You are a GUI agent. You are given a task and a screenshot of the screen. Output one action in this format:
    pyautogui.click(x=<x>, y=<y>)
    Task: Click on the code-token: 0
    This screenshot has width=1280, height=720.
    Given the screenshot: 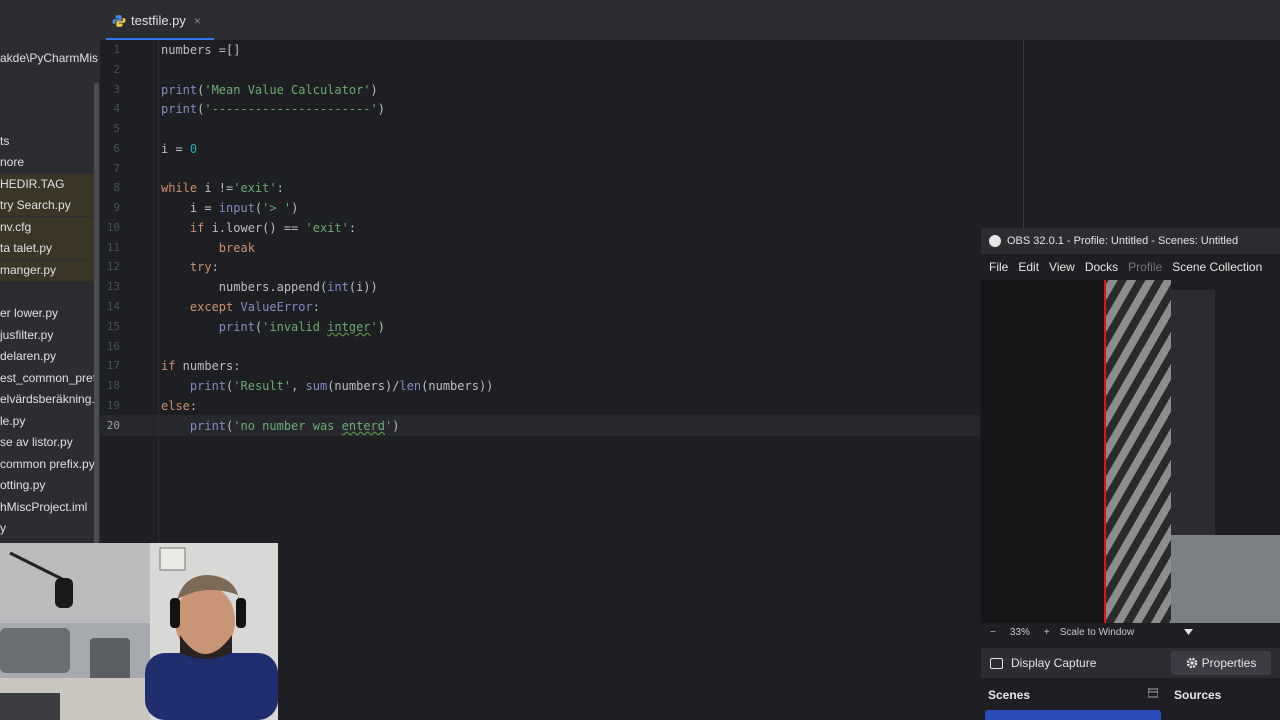 What is the action you would take?
    pyautogui.click(x=193, y=149)
    